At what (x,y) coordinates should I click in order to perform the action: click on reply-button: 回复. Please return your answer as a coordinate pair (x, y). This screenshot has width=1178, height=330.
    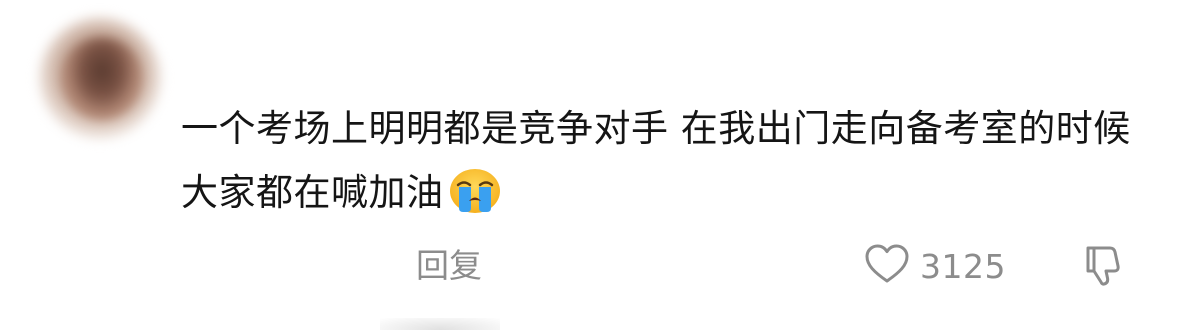
    Looking at the image, I should click on (449, 266).